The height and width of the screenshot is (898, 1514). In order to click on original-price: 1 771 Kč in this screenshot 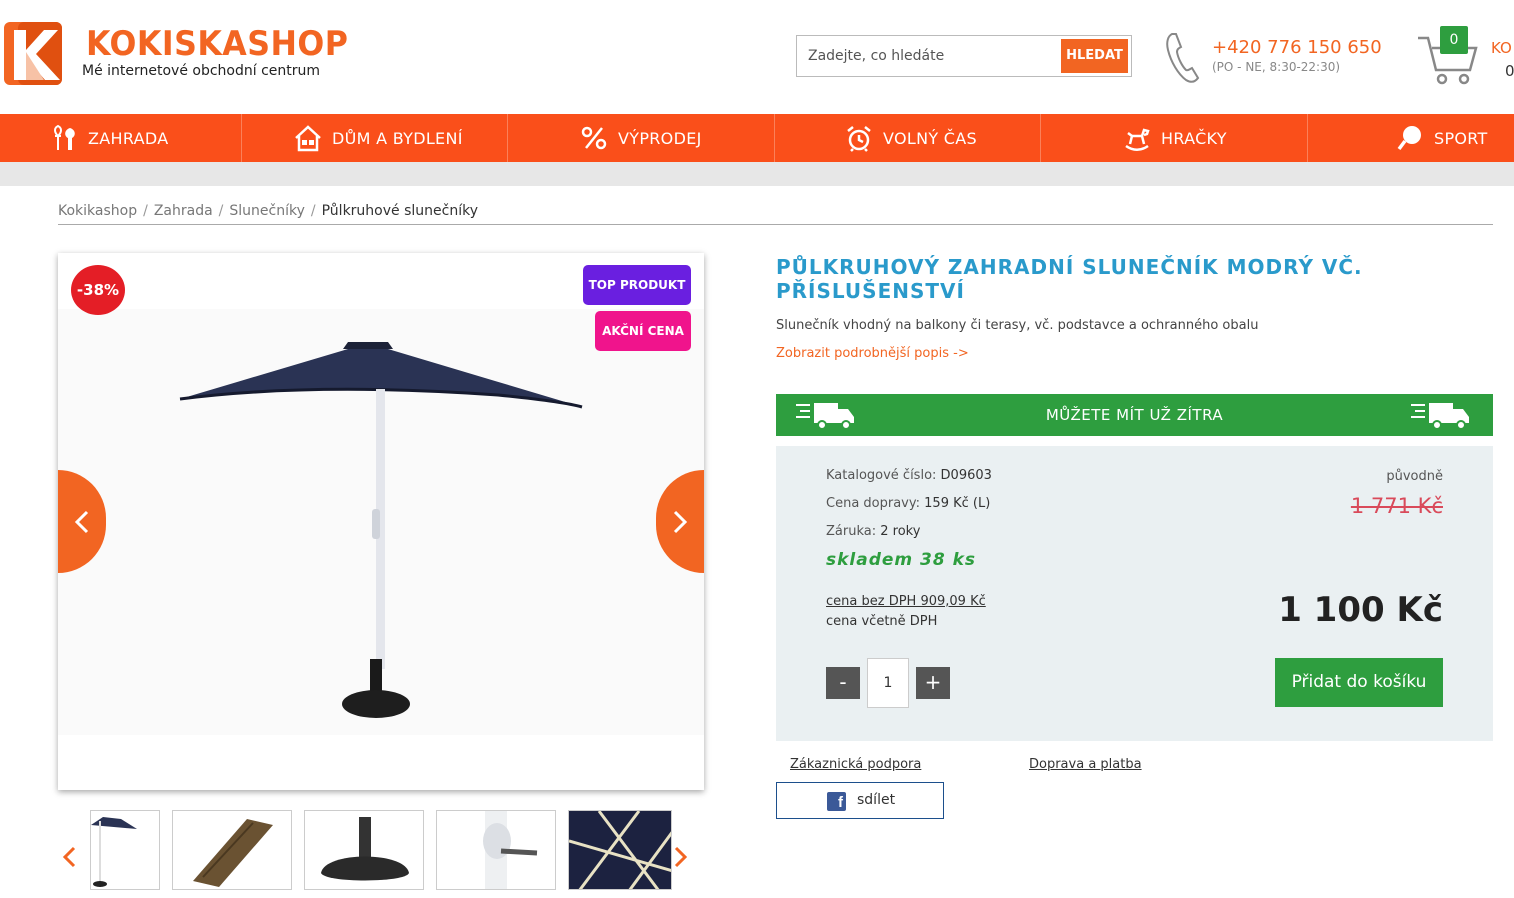, I will do `click(1396, 506)`.